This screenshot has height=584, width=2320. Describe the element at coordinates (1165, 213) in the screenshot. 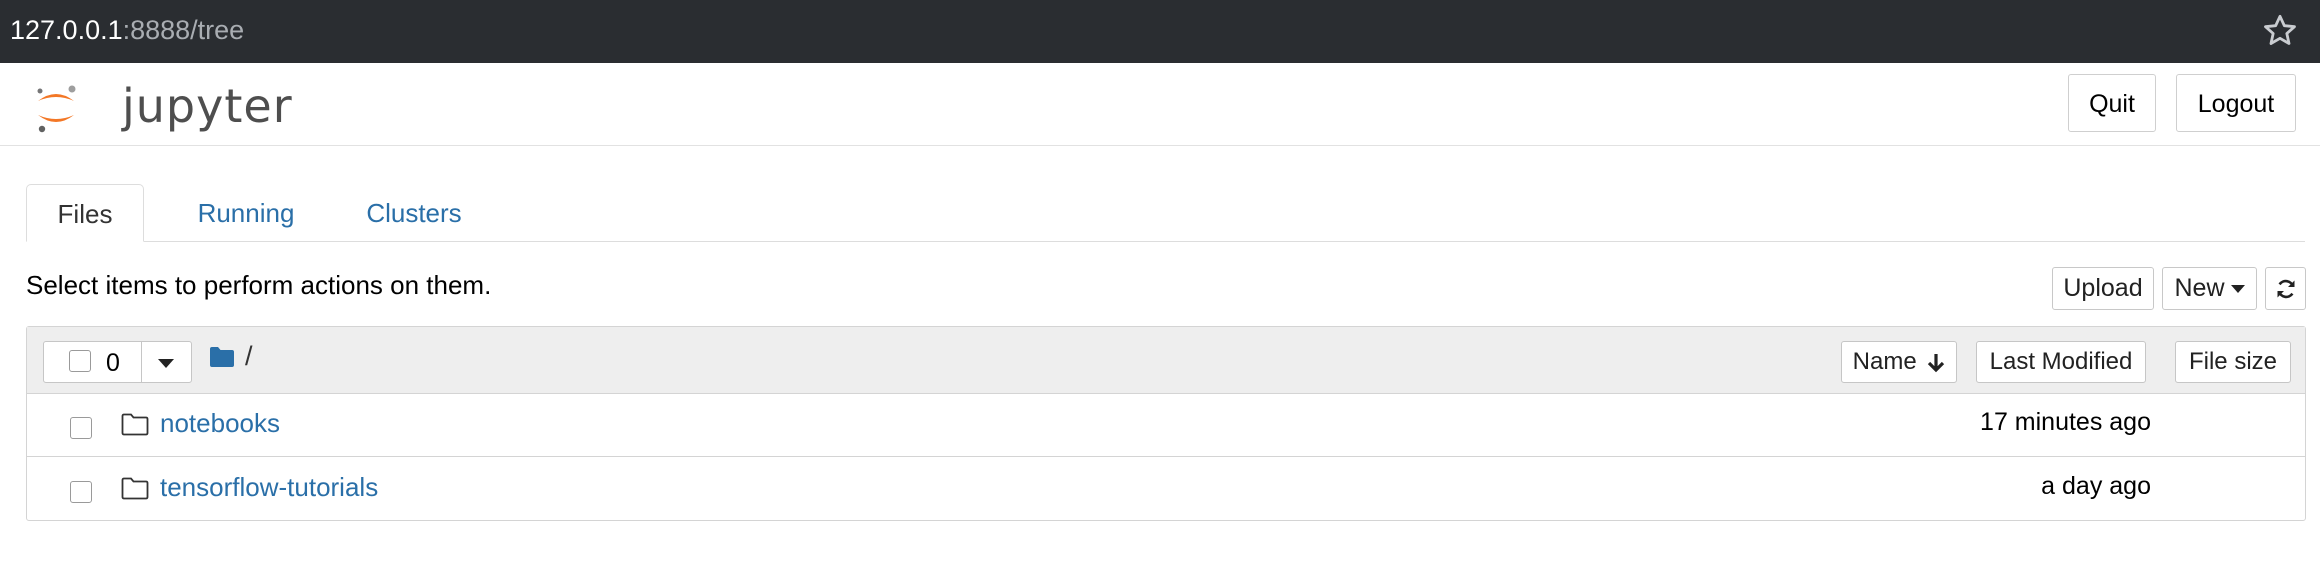

I see `tab-bar: Files Running Clusters` at that location.